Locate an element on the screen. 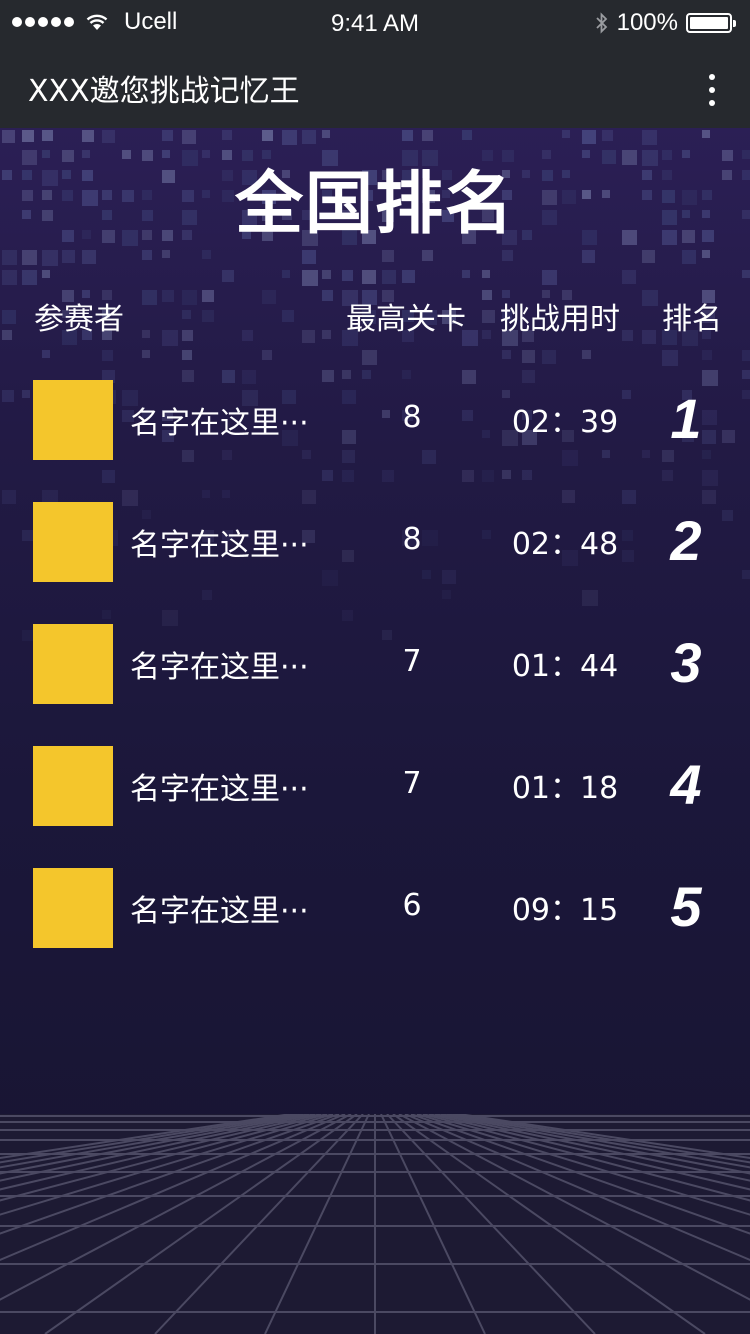 Image resolution: width=750 pixels, height=1334 pixels. bluetooth-icon is located at coordinates (601, 23).